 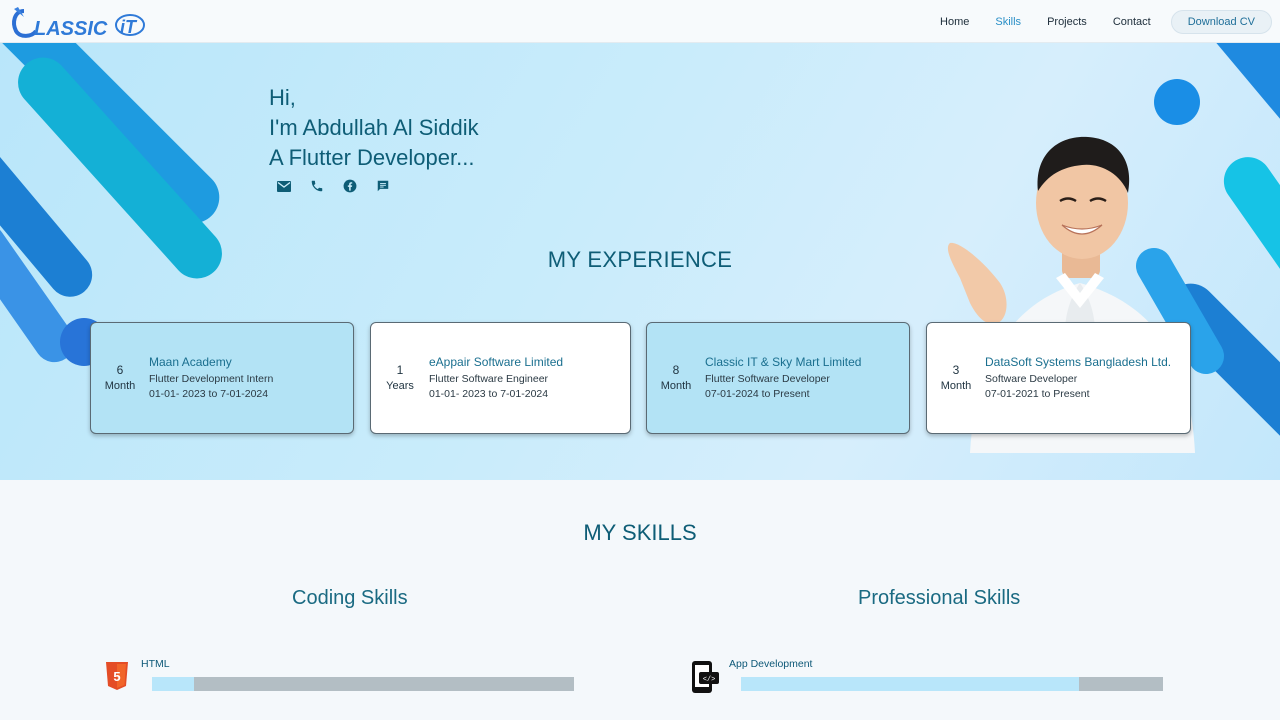 What do you see at coordinates (771, 664) in the screenshot?
I see `skill-label-app-development: App Development` at bounding box center [771, 664].